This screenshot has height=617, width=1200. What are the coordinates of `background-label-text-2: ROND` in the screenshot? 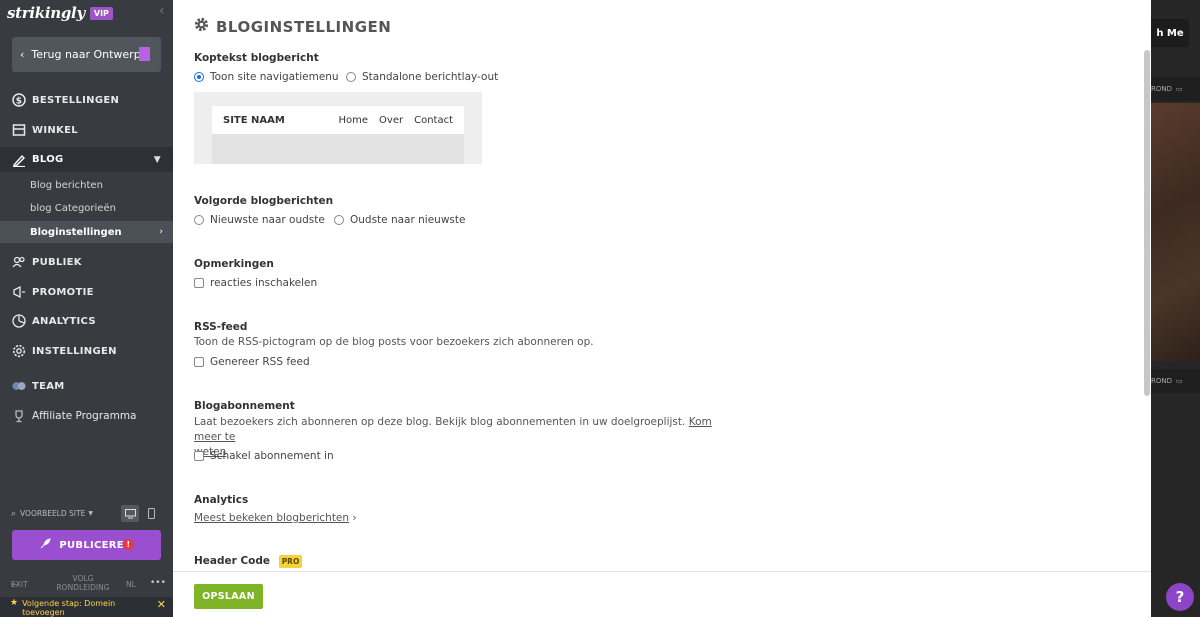 It's located at (1161, 381).